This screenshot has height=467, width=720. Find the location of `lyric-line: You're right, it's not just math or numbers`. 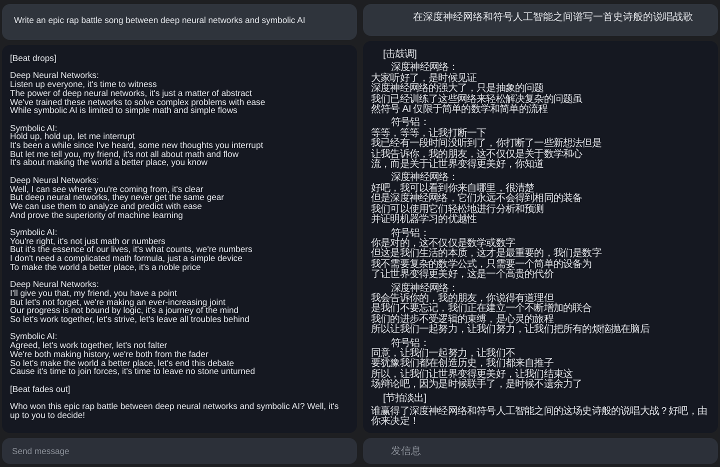

lyric-line: You're right, it's not just math or numbers is located at coordinates (88, 241).